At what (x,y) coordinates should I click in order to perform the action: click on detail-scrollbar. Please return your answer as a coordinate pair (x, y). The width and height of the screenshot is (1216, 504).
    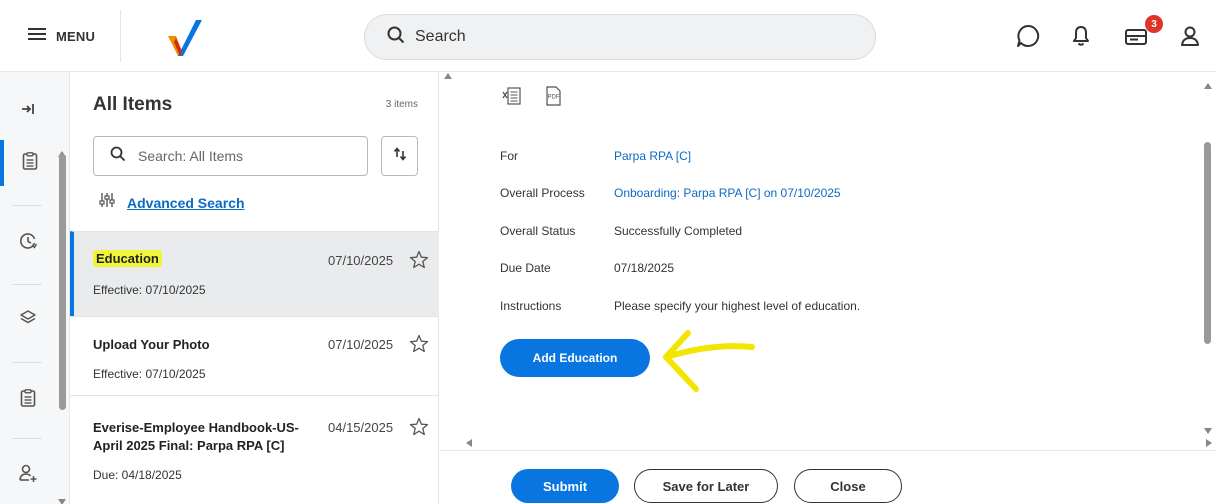
    Looking at the image, I should click on (1207, 243).